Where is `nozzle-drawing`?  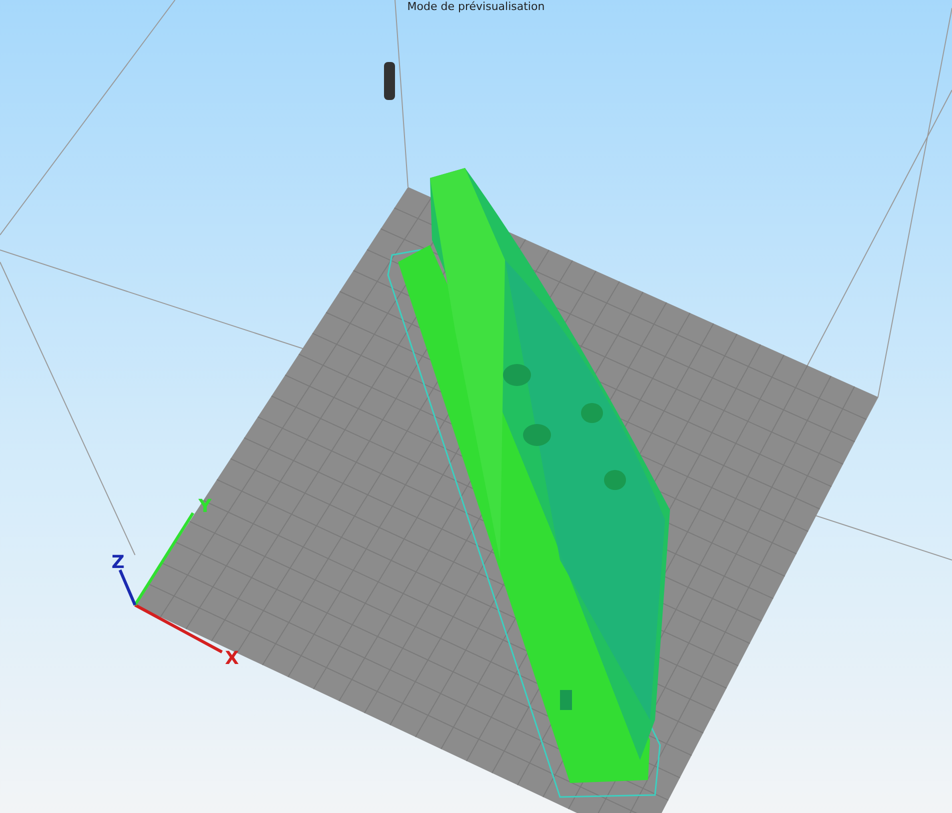
nozzle-drawing is located at coordinates (389, 81).